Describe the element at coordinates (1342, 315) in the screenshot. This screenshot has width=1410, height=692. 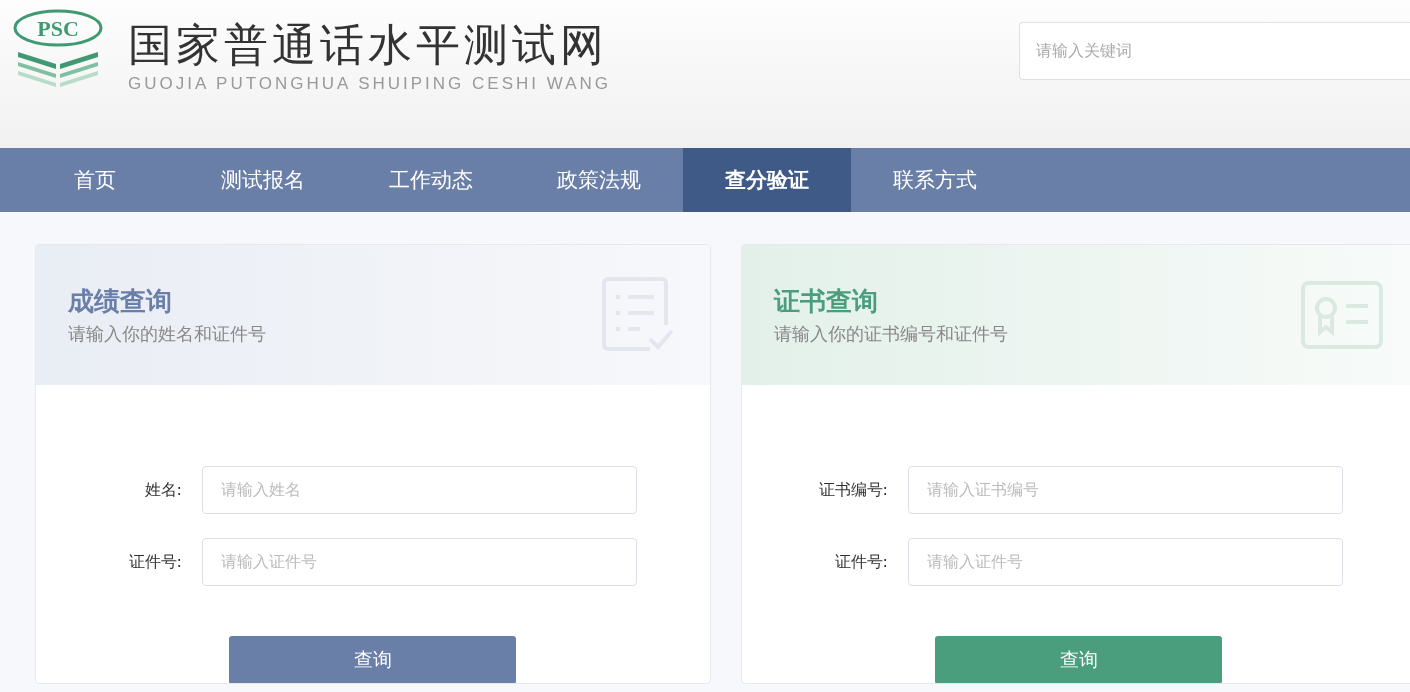
I see `certificate-icon` at that location.